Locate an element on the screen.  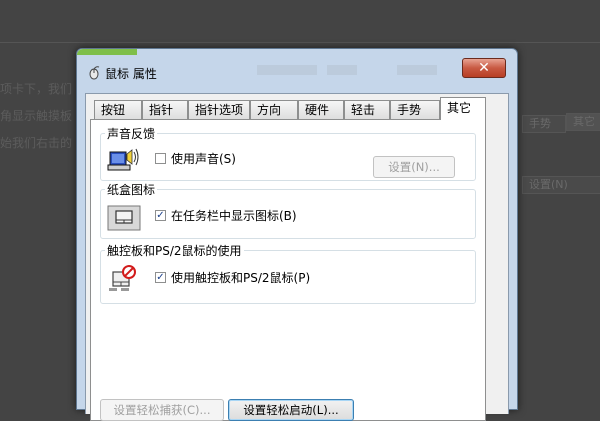
tab-pointer-options: 指针选项 is located at coordinates (219, 109).